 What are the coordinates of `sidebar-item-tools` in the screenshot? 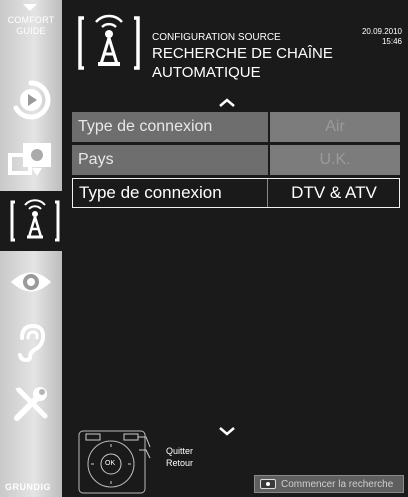 It's located at (31, 404).